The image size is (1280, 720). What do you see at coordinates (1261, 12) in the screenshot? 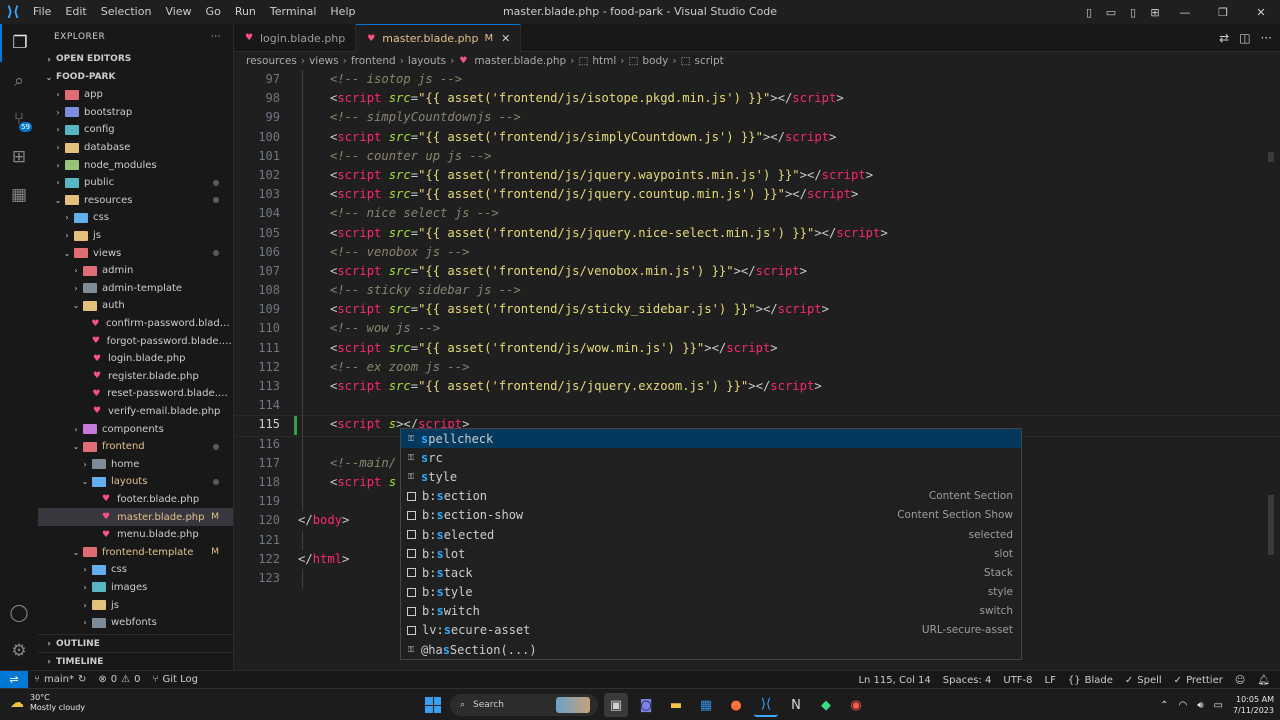
I see `close-window-icon: ✕` at bounding box center [1261, 12].